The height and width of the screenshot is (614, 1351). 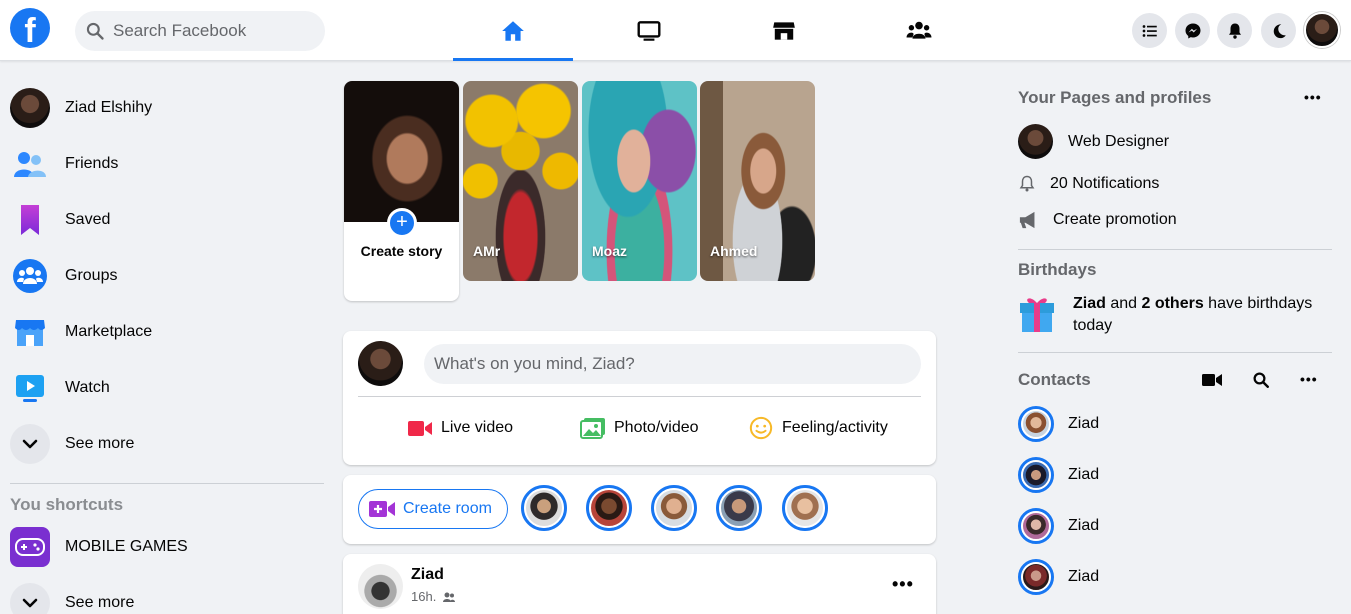 What do you see at coordinates (30, 164) in the screenshot?
I see `friends-icon` at bounding box center [30, 164].